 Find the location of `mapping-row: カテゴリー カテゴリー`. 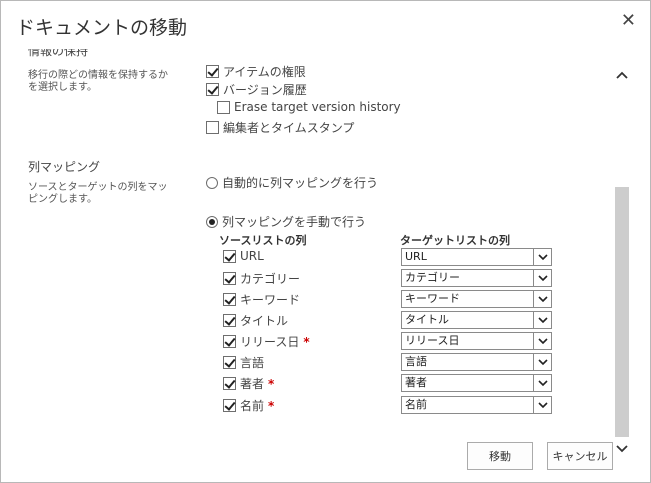

mapping-row: カテゴリー カテゴリー is located at coordinates (388, 278).